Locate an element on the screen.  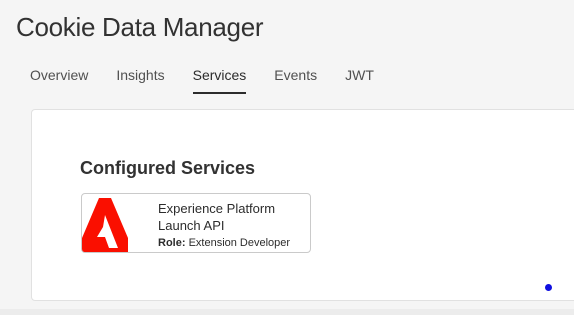
service-role: Role: Extension Developer is located at coordinates (233, 243).